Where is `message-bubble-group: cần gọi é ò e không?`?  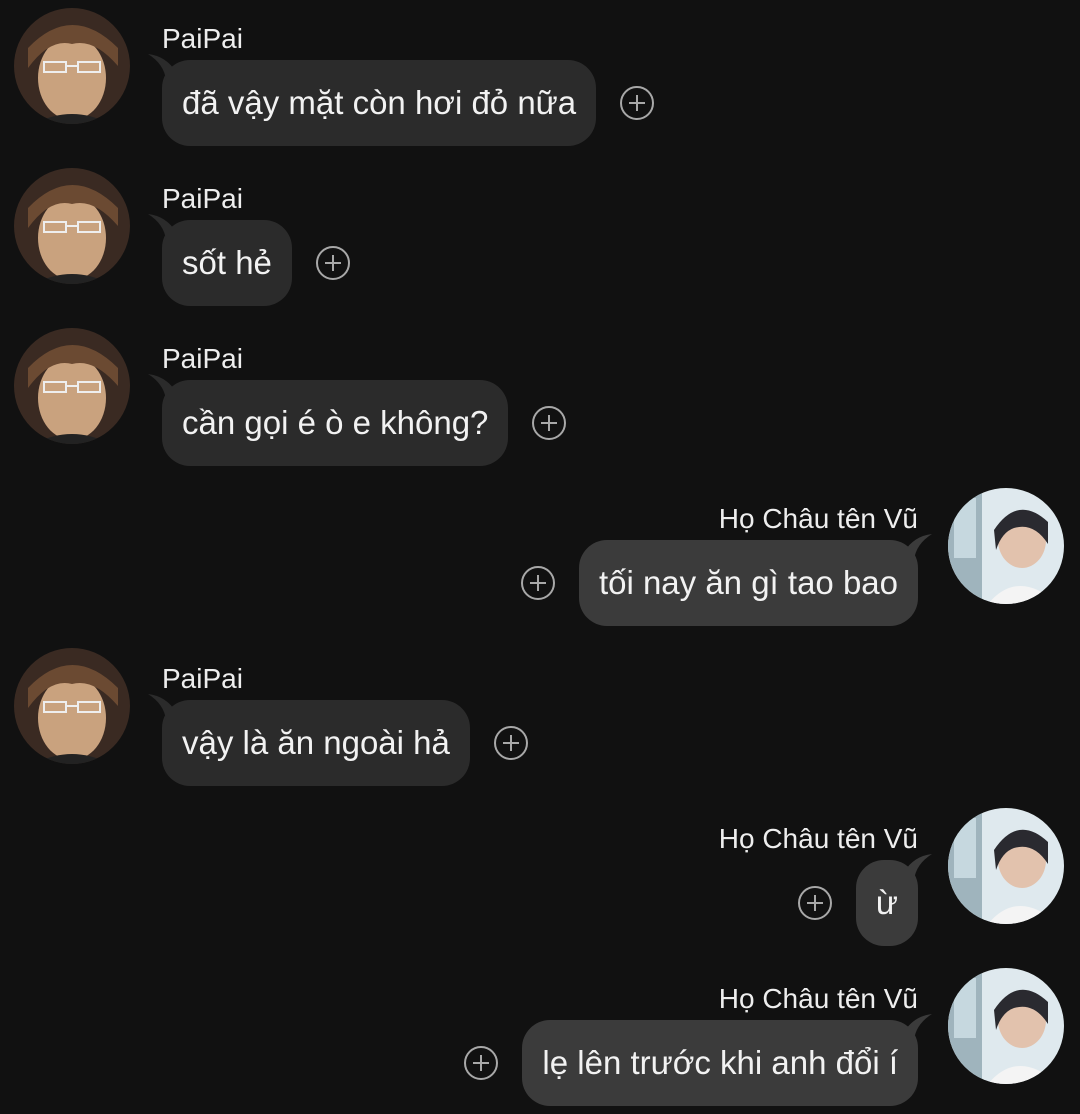
message-bubble-group: cần gọi é ò e không? is located at coordinates (357, 420).